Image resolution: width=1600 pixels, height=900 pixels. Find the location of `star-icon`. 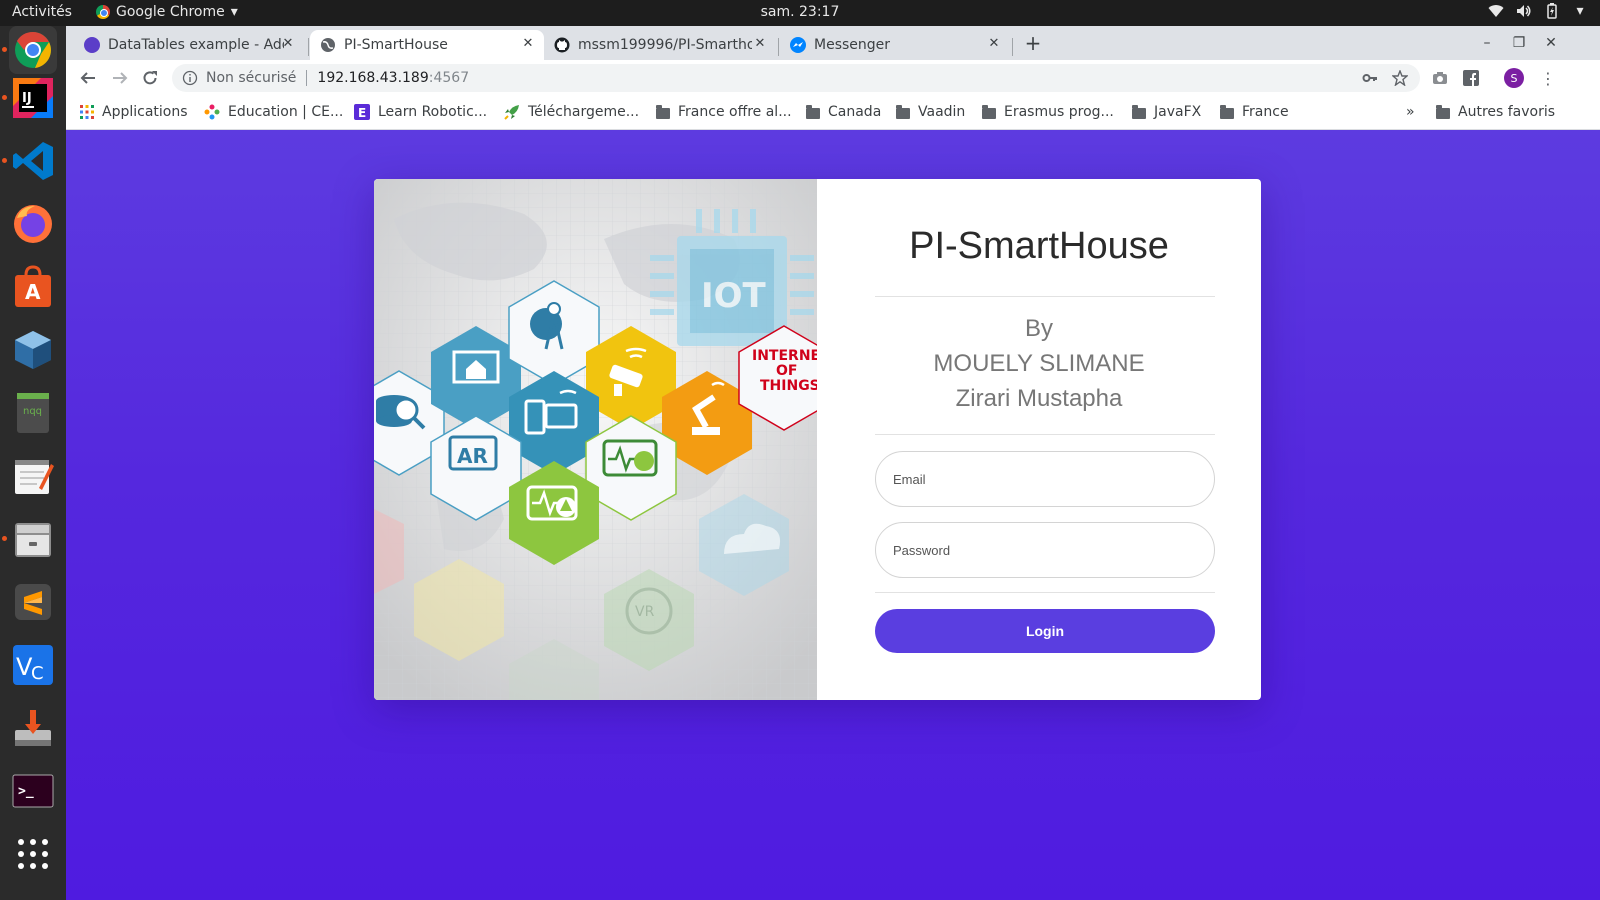

star-icon is located at coordinates (1400, 78).